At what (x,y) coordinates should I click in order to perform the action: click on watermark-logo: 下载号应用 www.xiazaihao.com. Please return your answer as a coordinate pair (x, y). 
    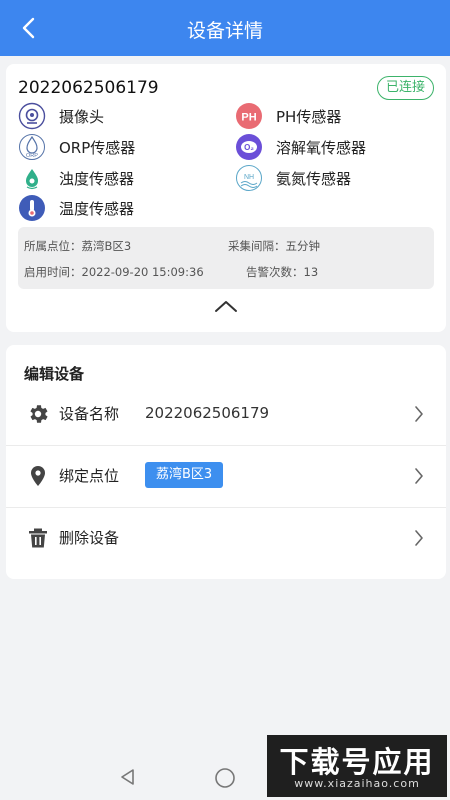
    Looking at the image, I should click on (357, 766).